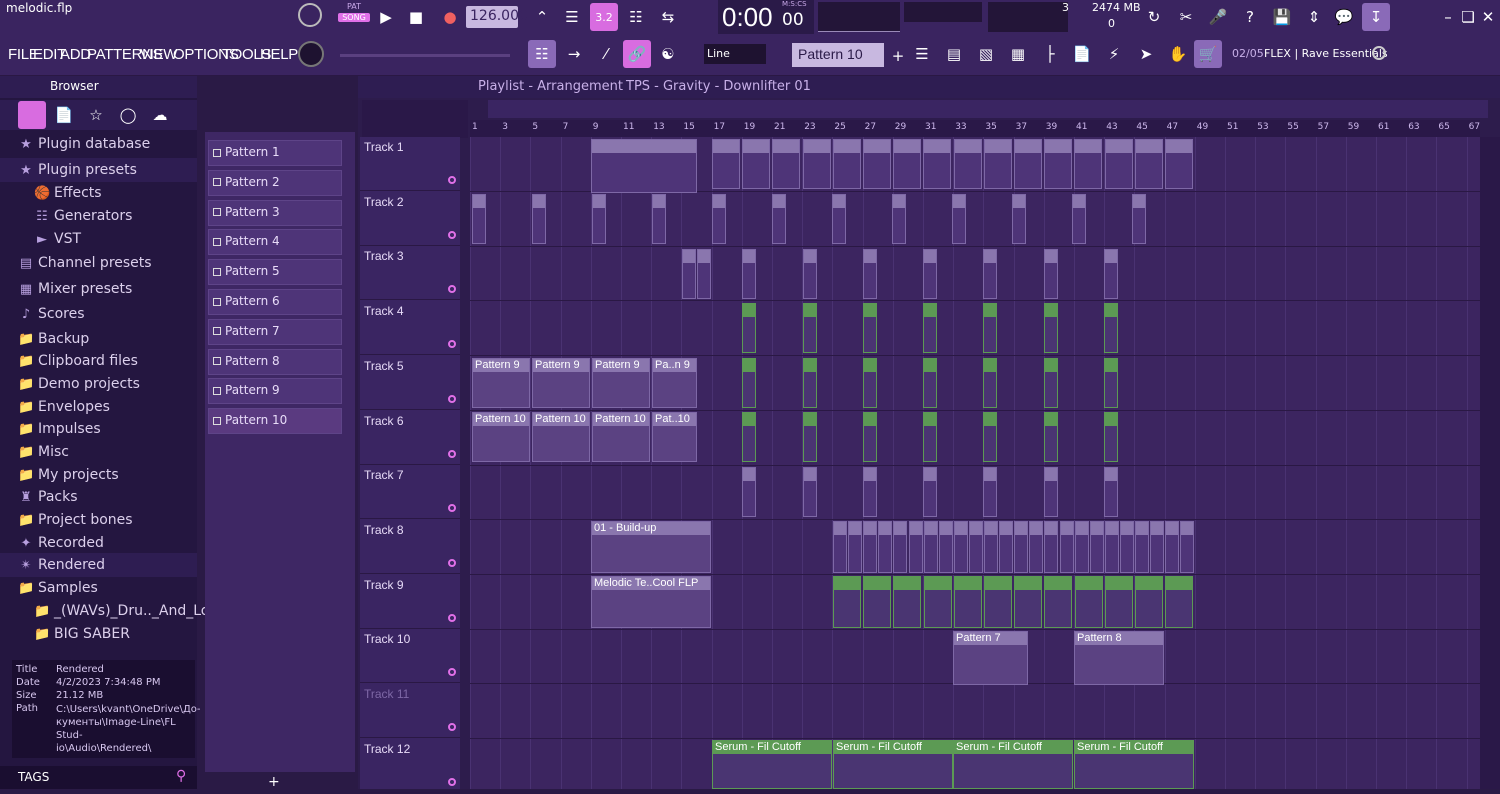  Describe the element at coordinates (425, 55) in the screenshot. I see `master-pitch-slider` at that location.